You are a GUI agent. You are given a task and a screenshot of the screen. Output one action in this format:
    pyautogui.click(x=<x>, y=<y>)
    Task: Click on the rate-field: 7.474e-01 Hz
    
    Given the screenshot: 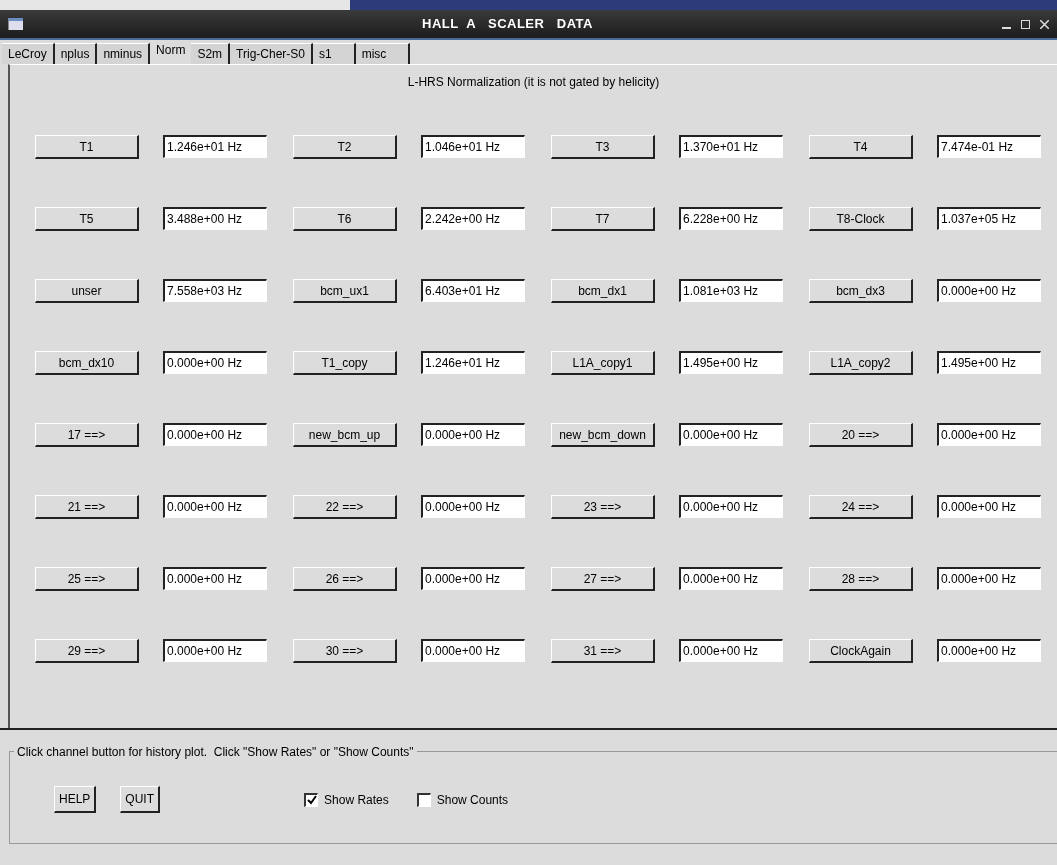 What is the action you would take?
    pyautogui.click(x=989, y=146)
    